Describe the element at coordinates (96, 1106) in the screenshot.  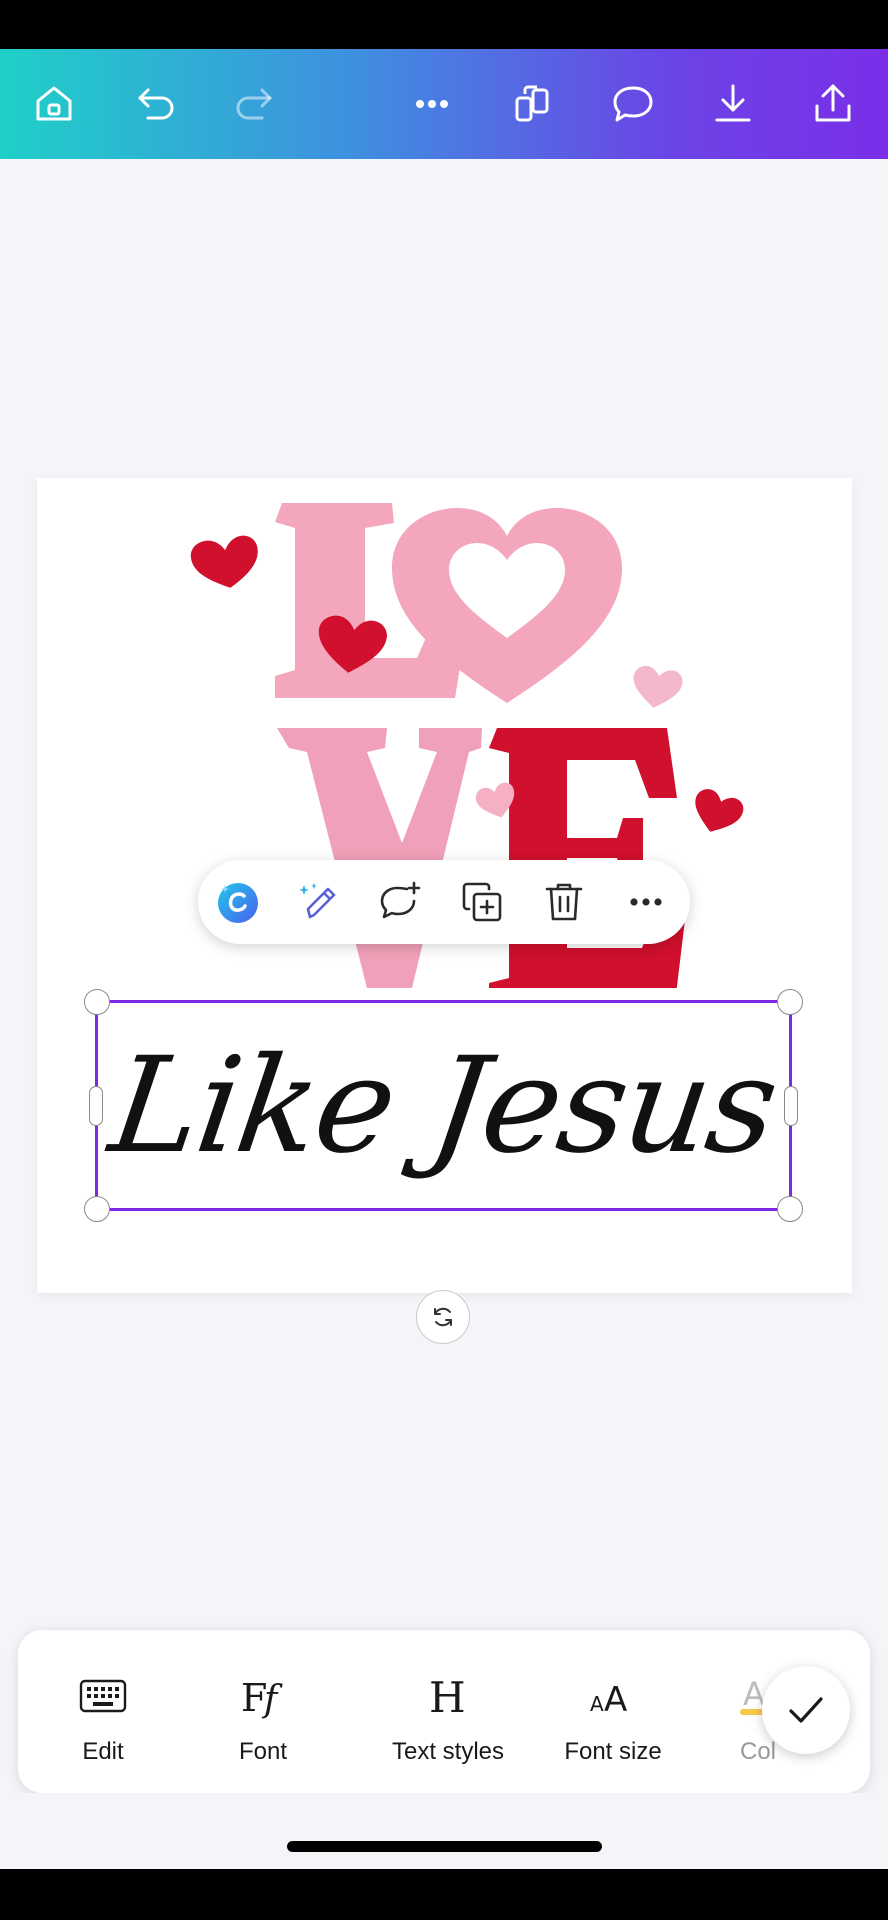
I see `resize-handle-left` at that location.